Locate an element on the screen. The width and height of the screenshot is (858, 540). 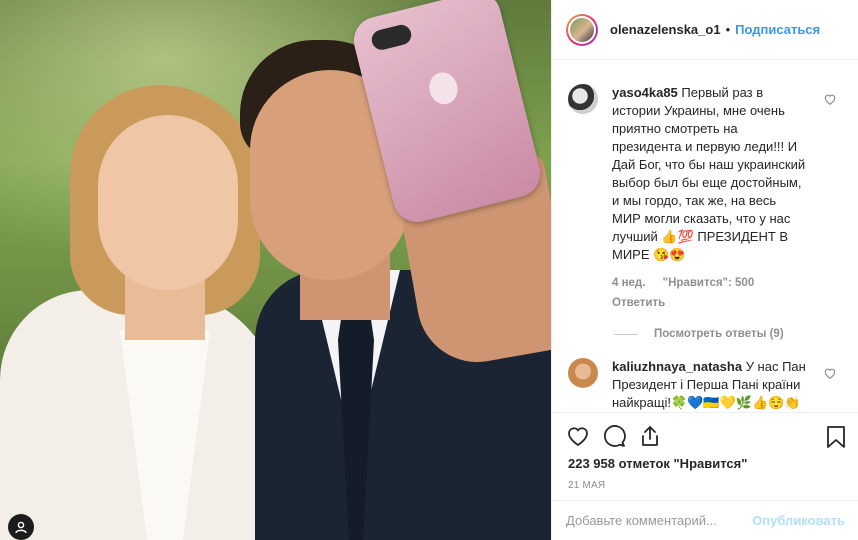
share-button is located at coordinates (650, 436).